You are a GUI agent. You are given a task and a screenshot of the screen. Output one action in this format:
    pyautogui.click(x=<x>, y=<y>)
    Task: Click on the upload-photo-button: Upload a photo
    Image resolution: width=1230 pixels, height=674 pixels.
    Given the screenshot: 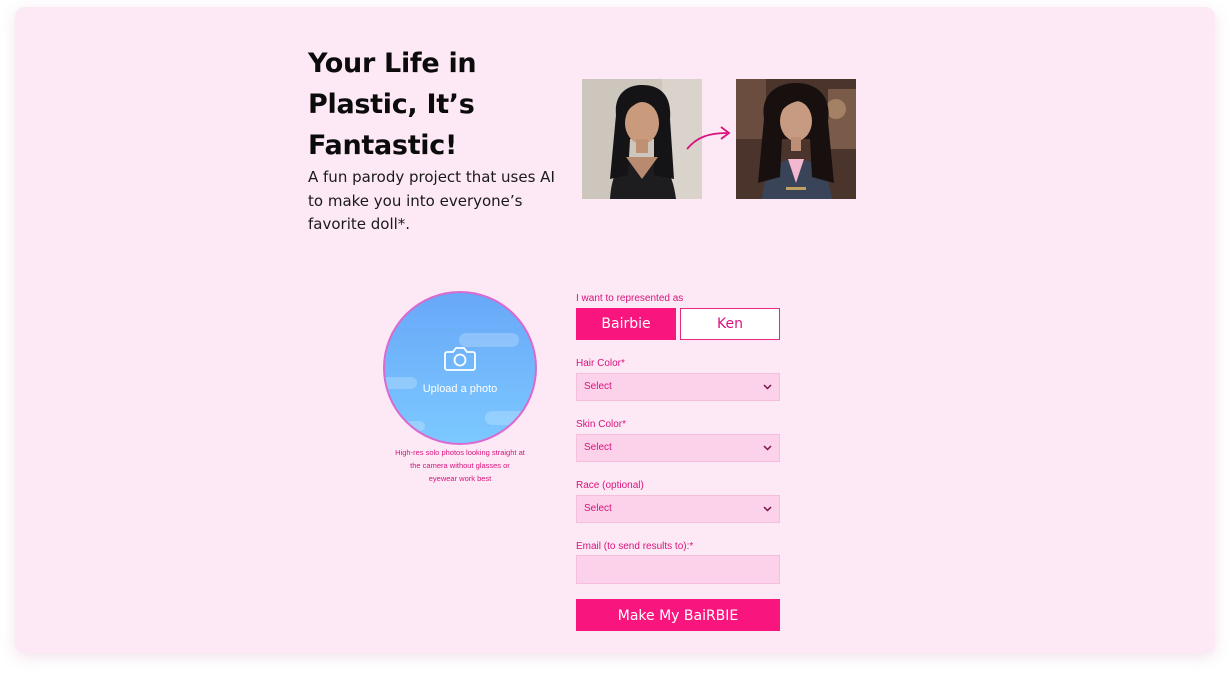 What is the action you would take?
    pyautogui.click(x=460, y=368)
    